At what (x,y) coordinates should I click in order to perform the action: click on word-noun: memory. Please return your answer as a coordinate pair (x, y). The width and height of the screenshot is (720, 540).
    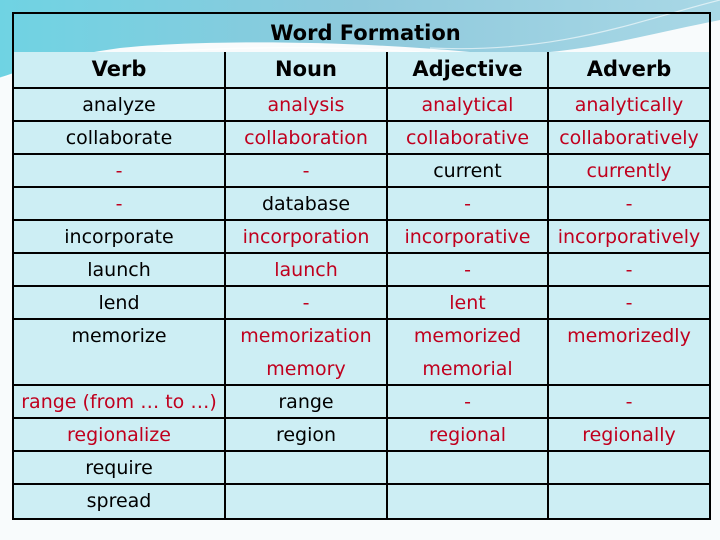
    Looking at the image, I should click on (306, 369).